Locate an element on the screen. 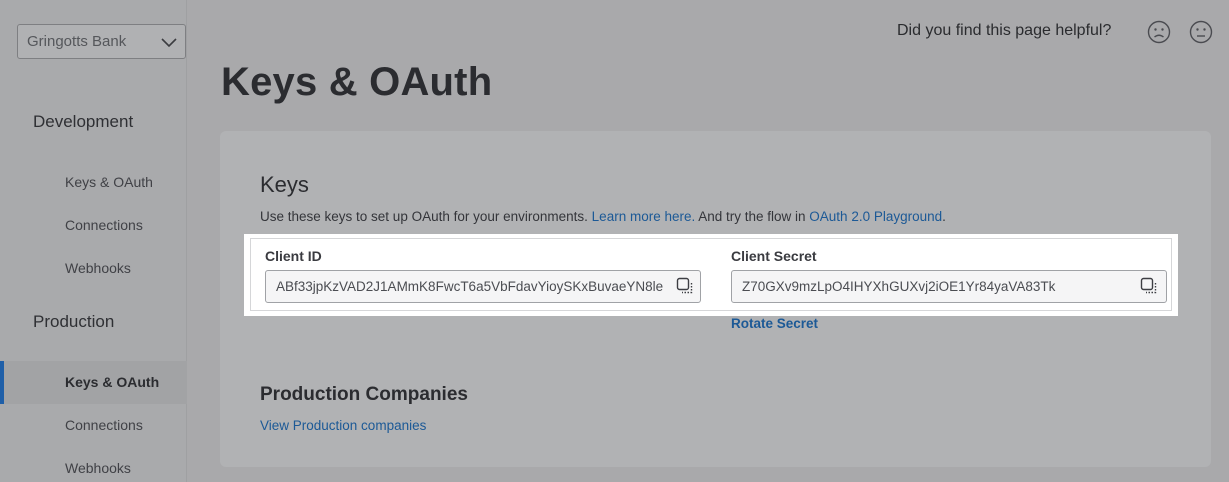  copy-client-secret-icon is located at coordinates (1149, 286).